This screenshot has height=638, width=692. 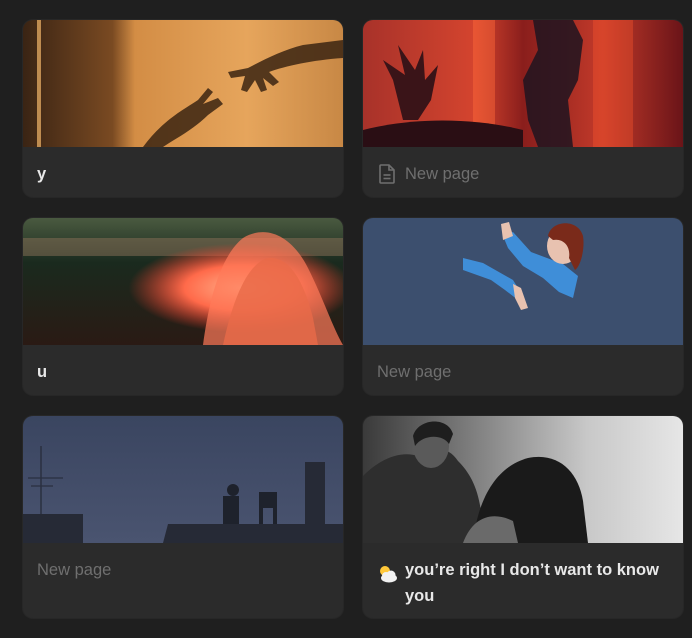 What do you see at coordinates (42, 372) in the screenshot?
I see `card-title: u` at bounding box center [42, 372].